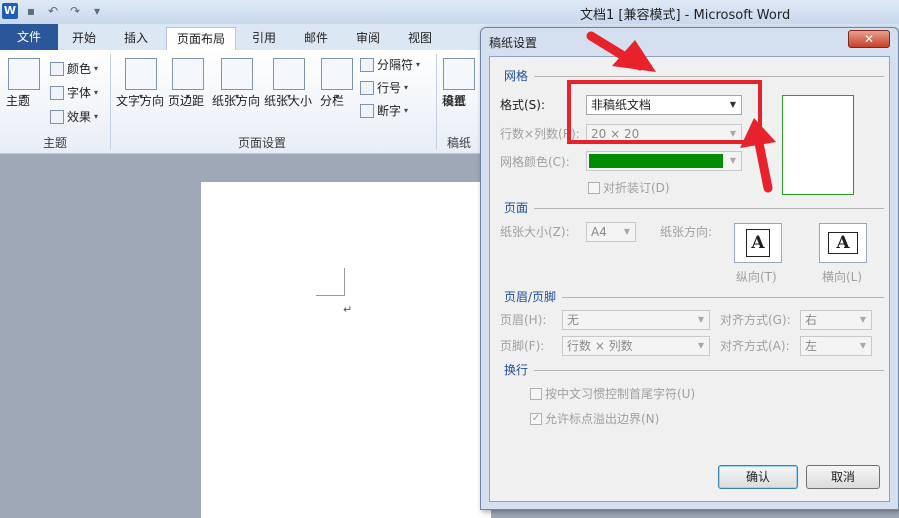 The image size is (899, 518). I want to click on chinese-rules-checkbox: 按中文习惯控制首尾字符(U), so click(612, 393).